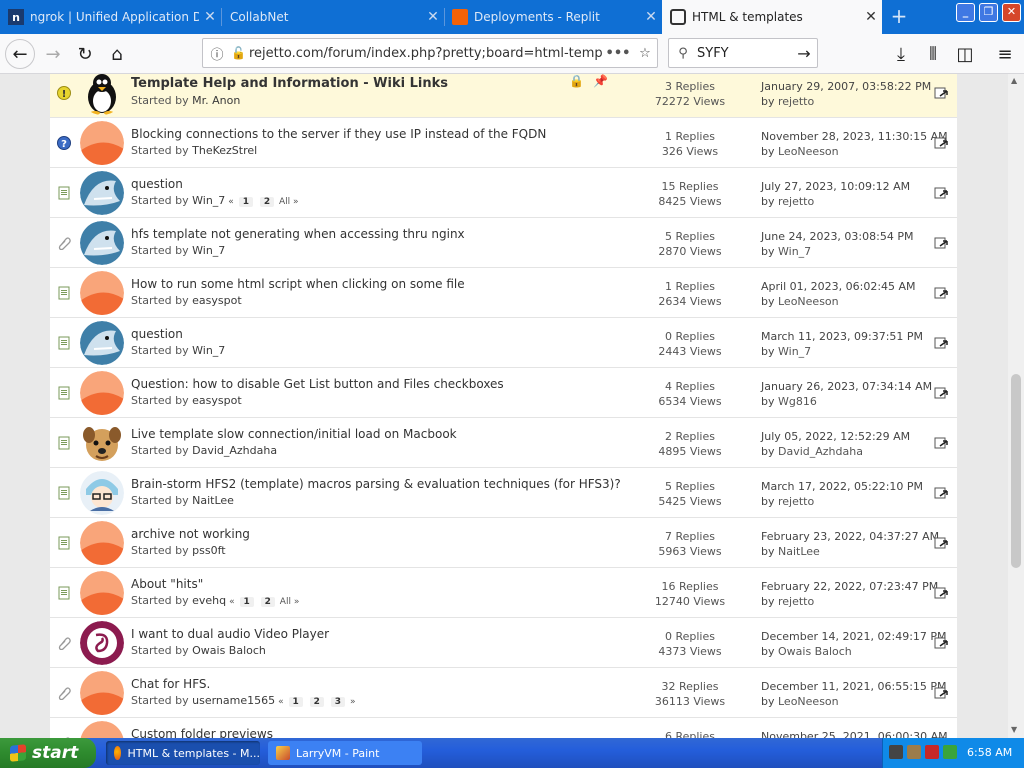 This screenshot has height=768, width=1024. What do you see at coordinates (345, 753) in the screenshot?
I see `taskbar-item-paint: LarryVM - Paint` at bounding box center [345, 753].